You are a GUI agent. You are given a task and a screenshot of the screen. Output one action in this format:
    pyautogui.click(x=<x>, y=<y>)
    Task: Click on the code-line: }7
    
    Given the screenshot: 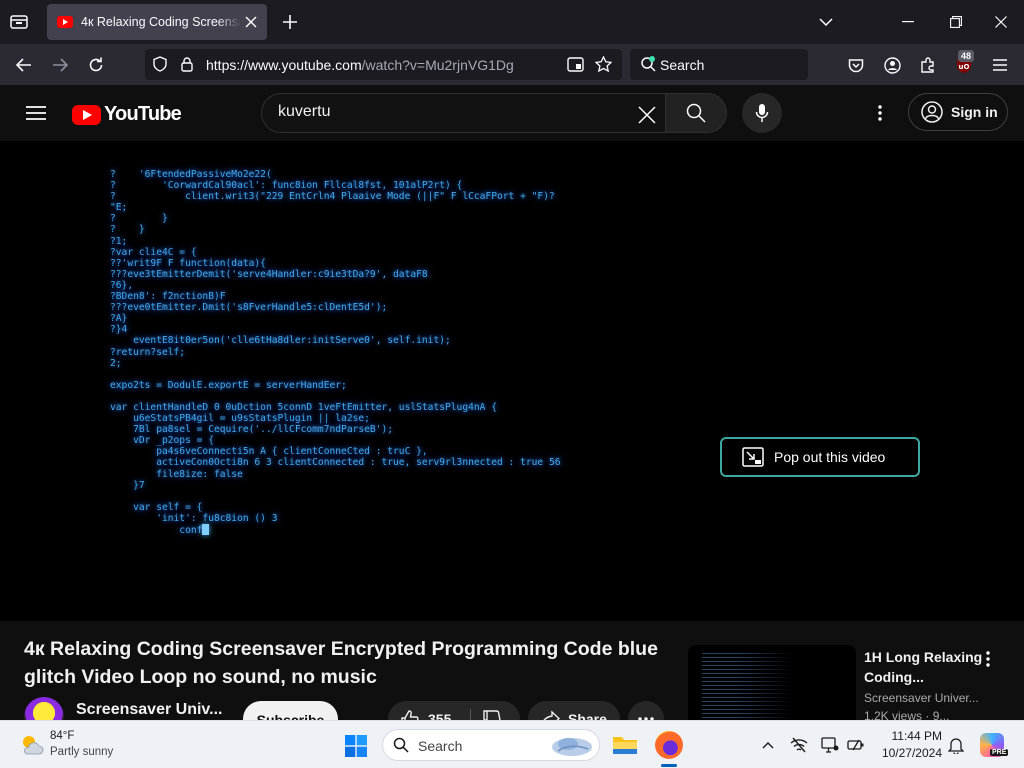 What is the action you would take?
    pyautogui.click(x=127, y=485)
    